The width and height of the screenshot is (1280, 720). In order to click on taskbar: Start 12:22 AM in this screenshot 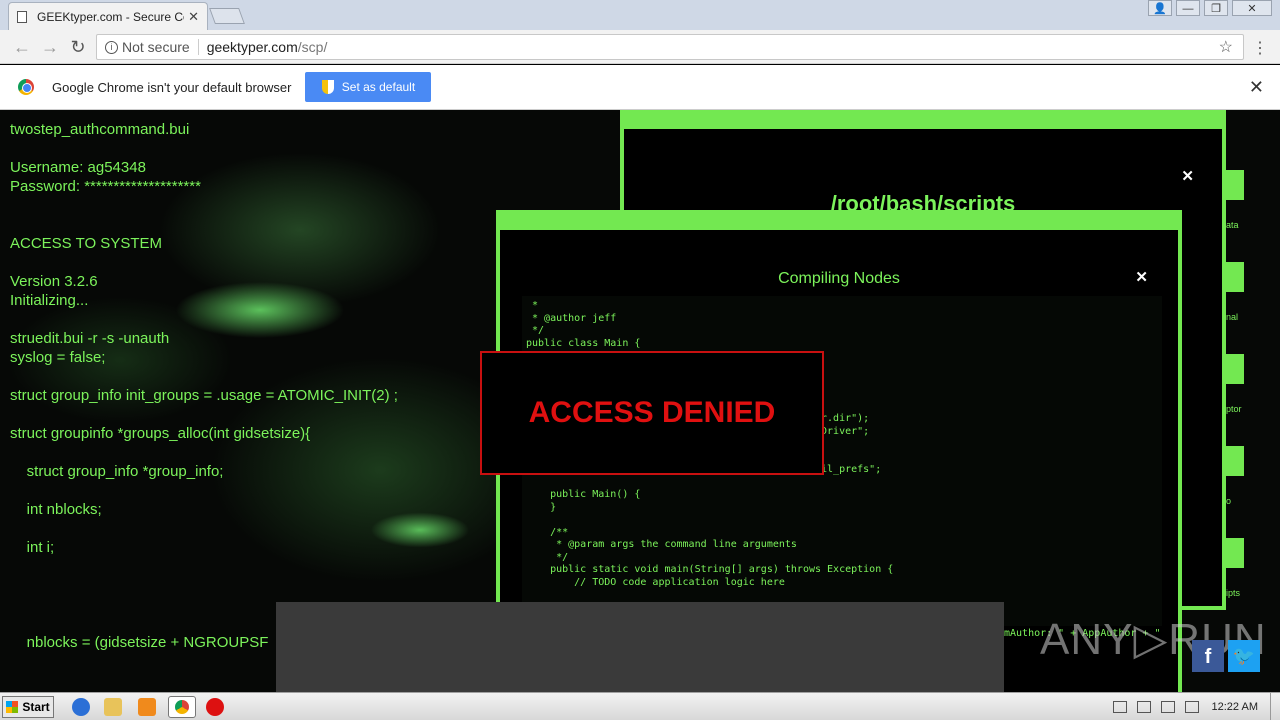, I will do `click(640, 706)`.